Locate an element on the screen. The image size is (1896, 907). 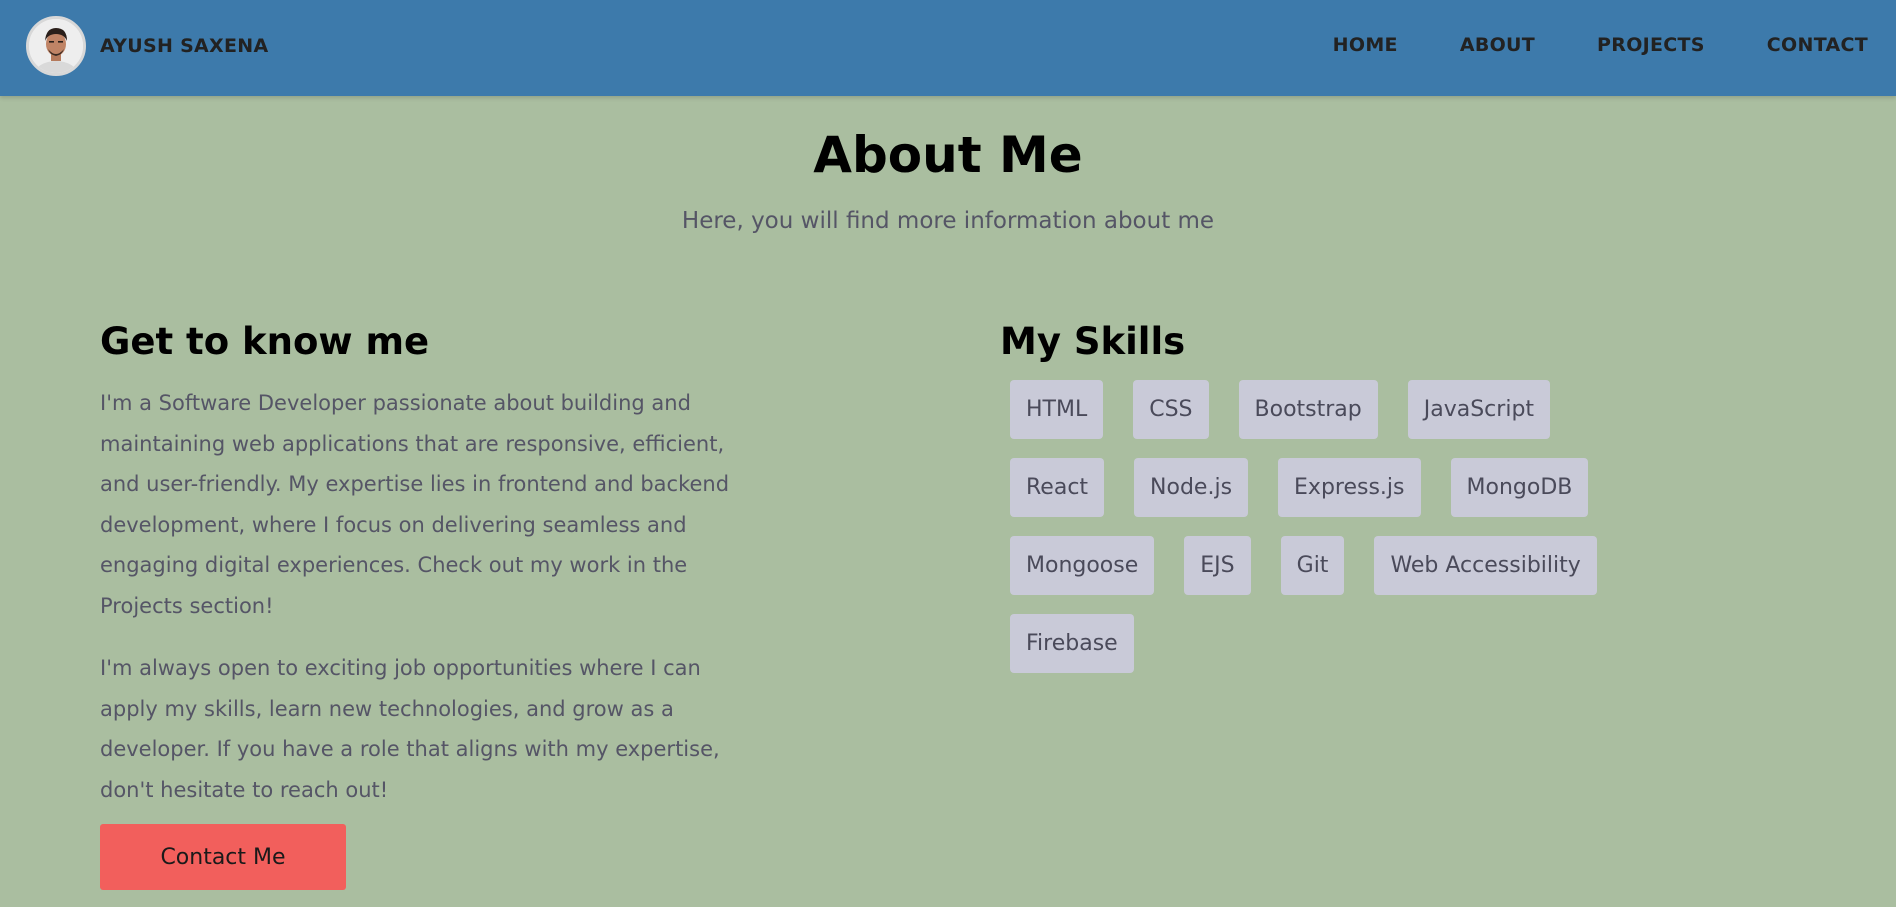
skill-nodejs: Node.js is located at coordinates (1191, 487).